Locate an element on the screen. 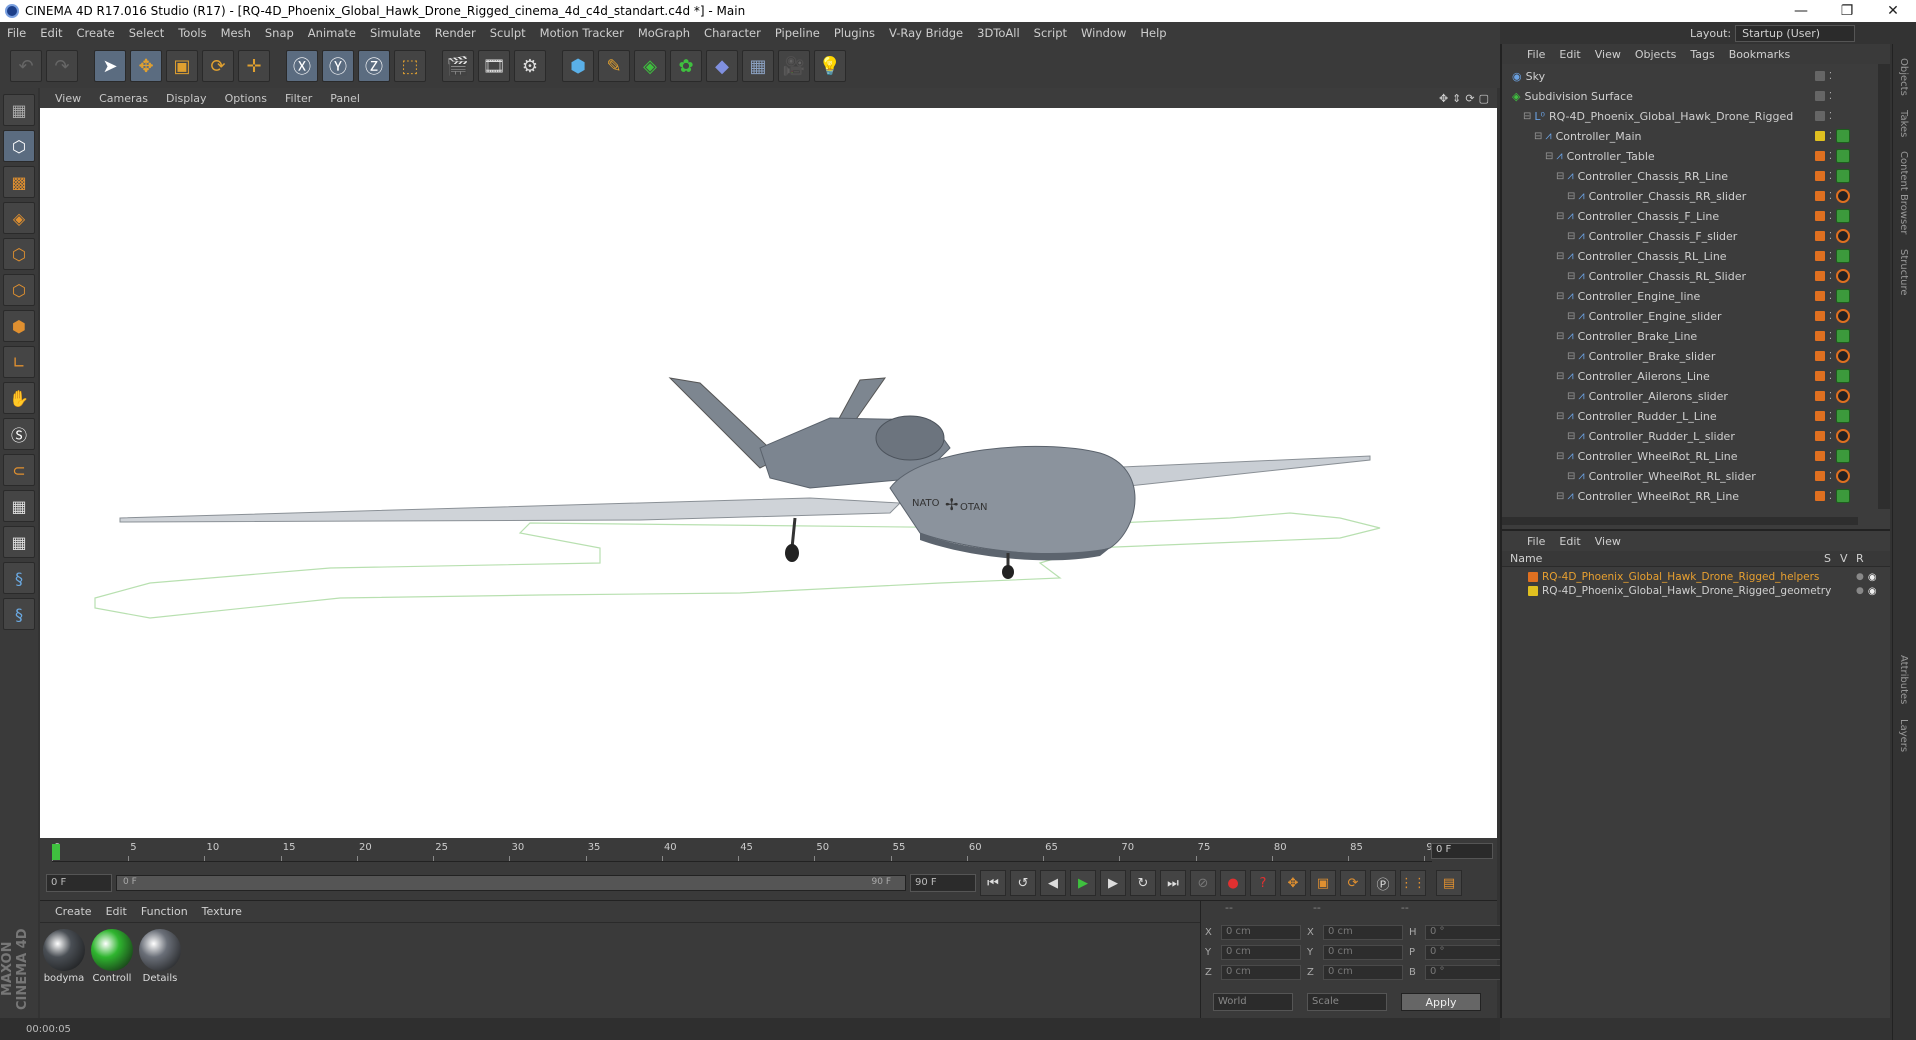  object-tree-row: ⊟ ⩘ Controller_Engine_slider ⁚ is located at coordinates (1680, 316).